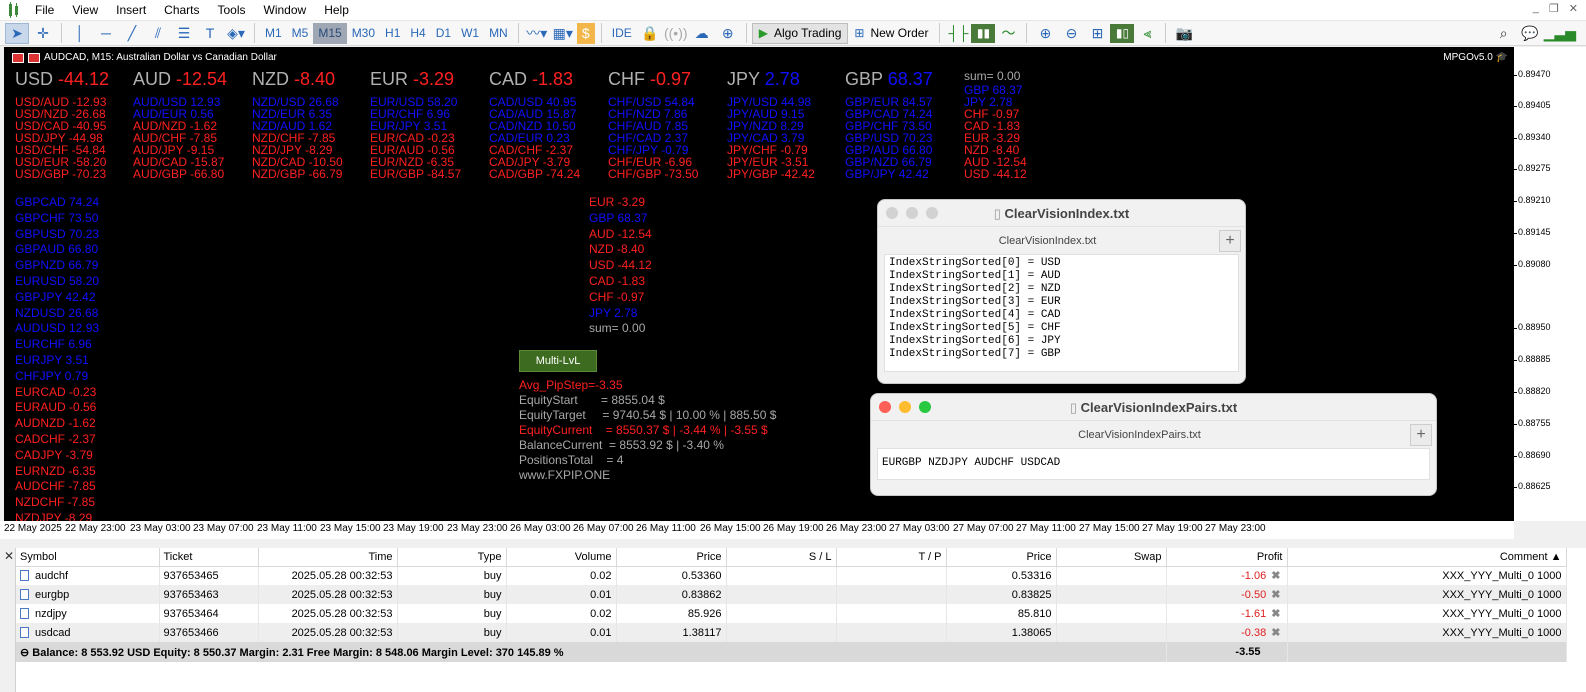  I want to click on timeframe-m30: M30, so click(363, 33).